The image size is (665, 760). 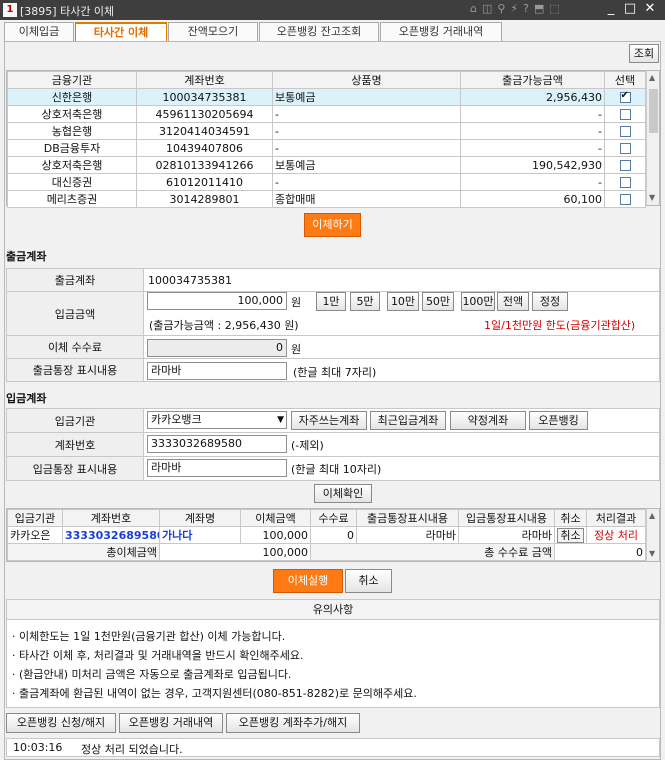 I want to click on table-row: 대신증권 61012011410- -, so click(x=326, y=182).